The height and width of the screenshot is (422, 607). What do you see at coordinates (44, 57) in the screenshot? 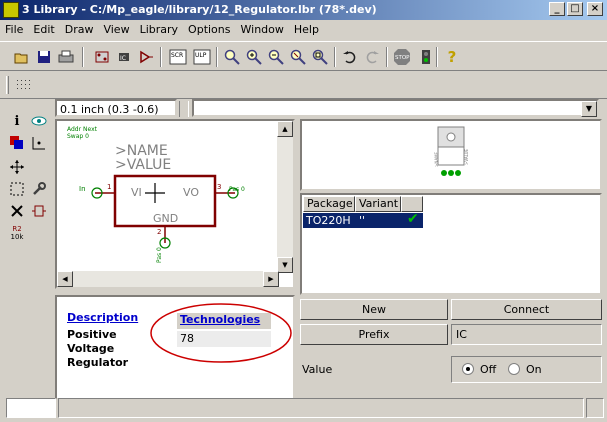
I see `save-icon` at bounding box center [44, 57].